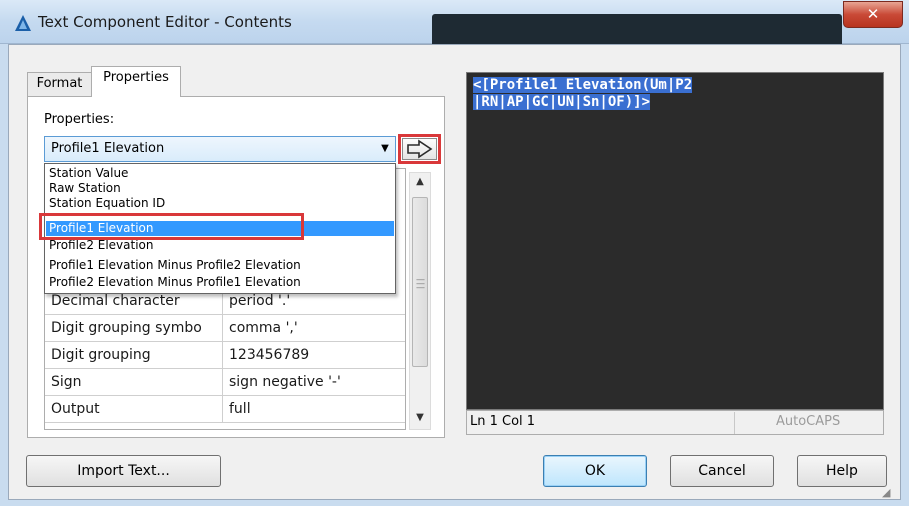  I want to click on background-window, so click(637, 29).